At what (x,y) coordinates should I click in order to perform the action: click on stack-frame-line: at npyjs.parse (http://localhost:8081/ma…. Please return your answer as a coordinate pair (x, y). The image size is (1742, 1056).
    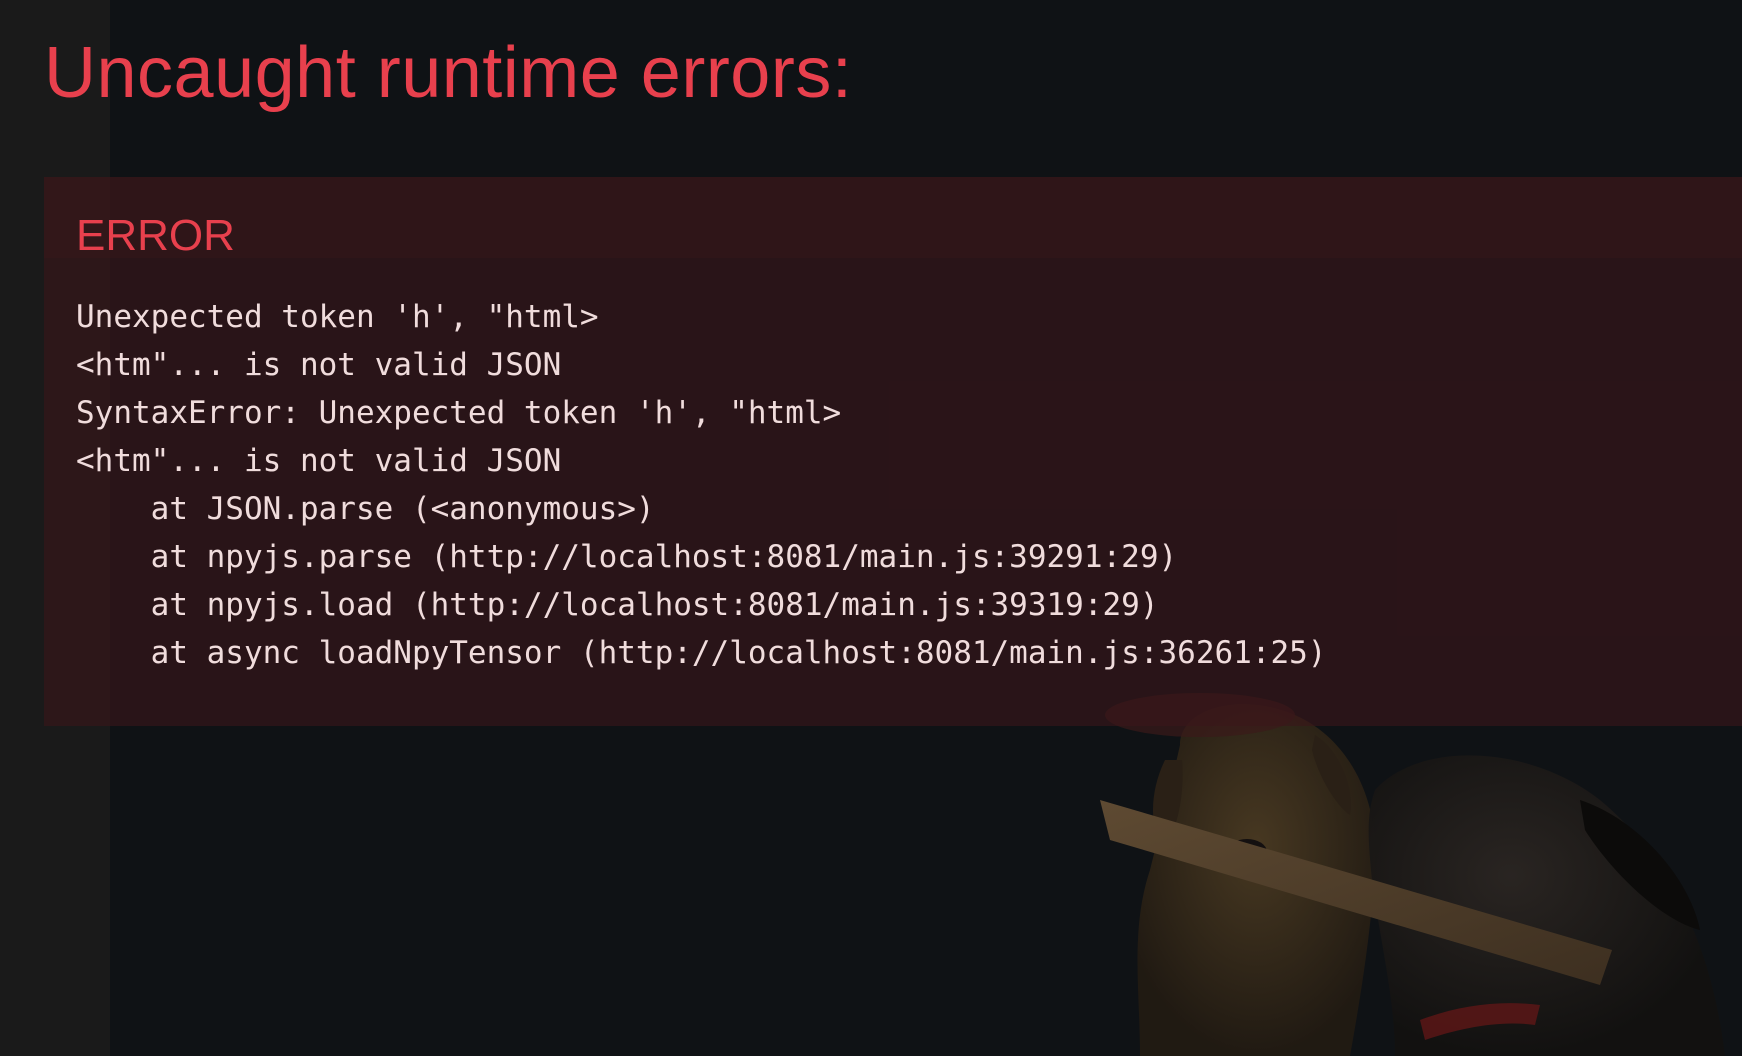
    Looking at the image, I should click on (627, 557).